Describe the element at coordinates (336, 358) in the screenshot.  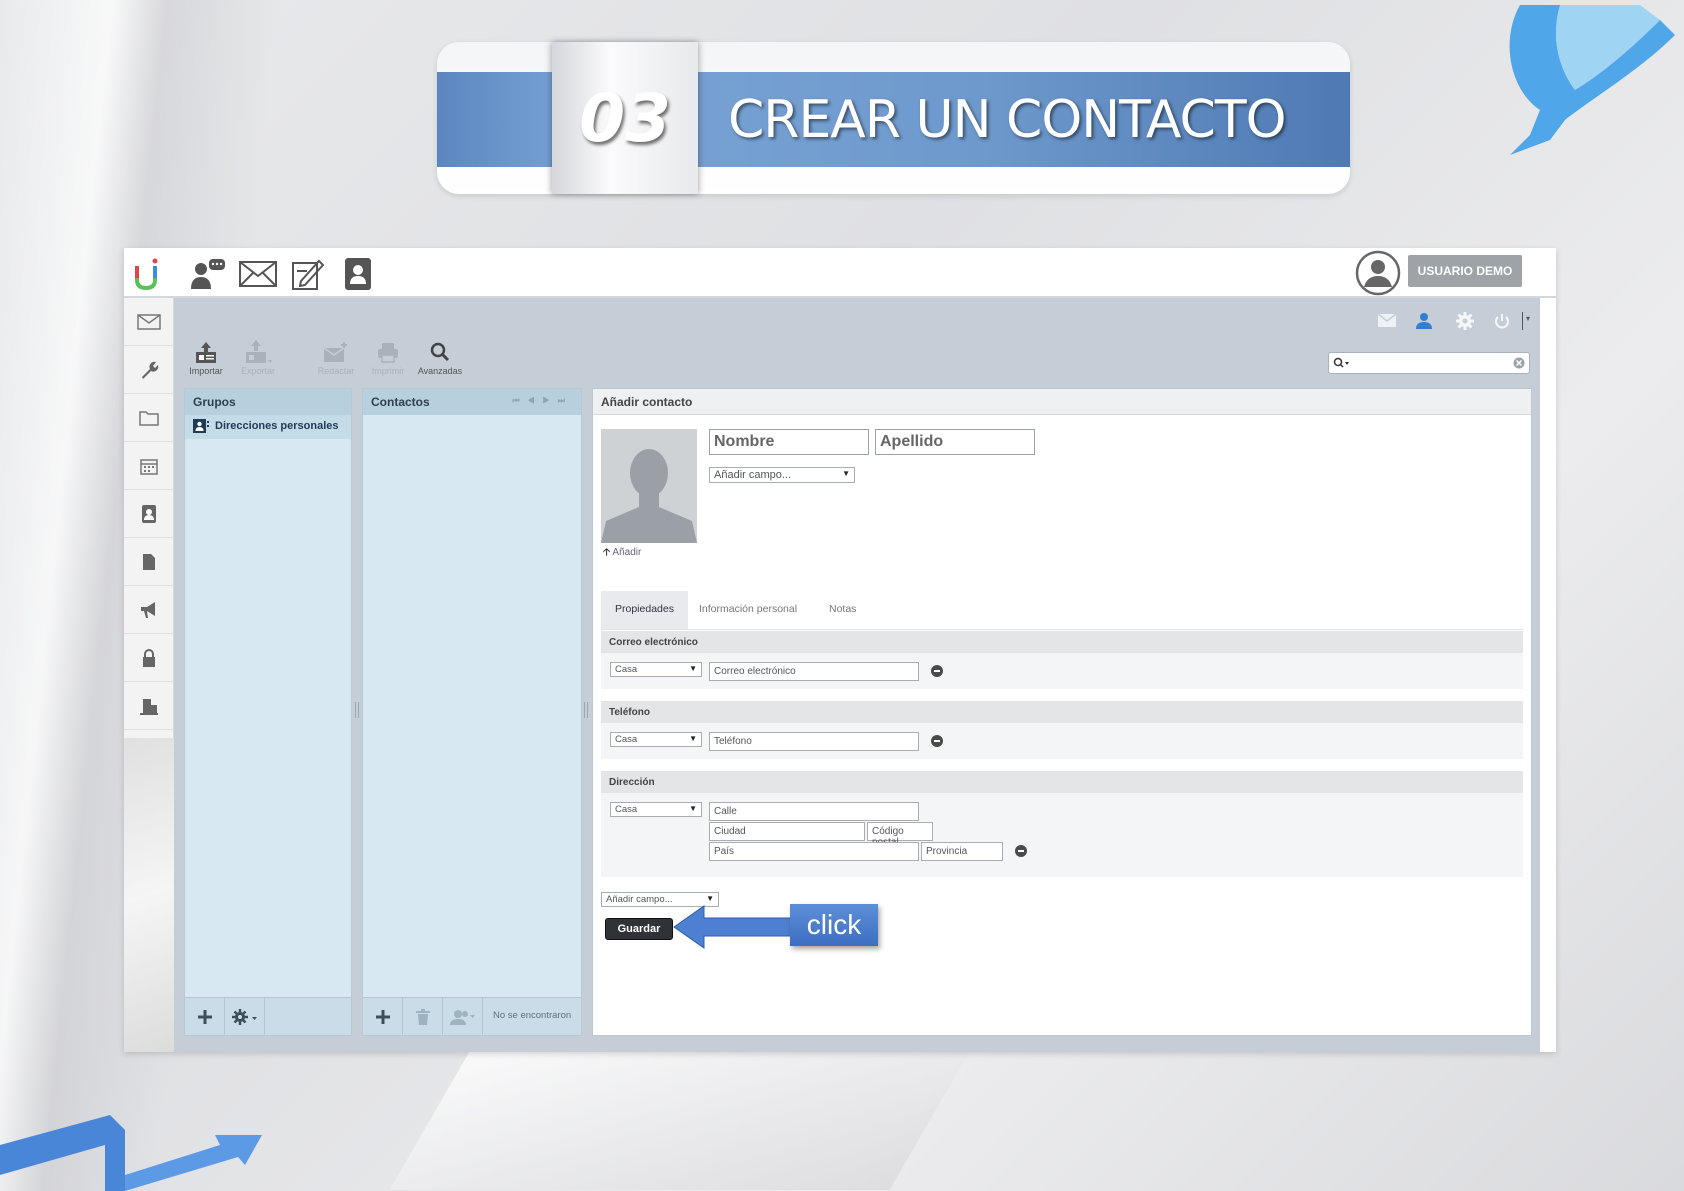
I see `compose-button: Redactar` at that location.